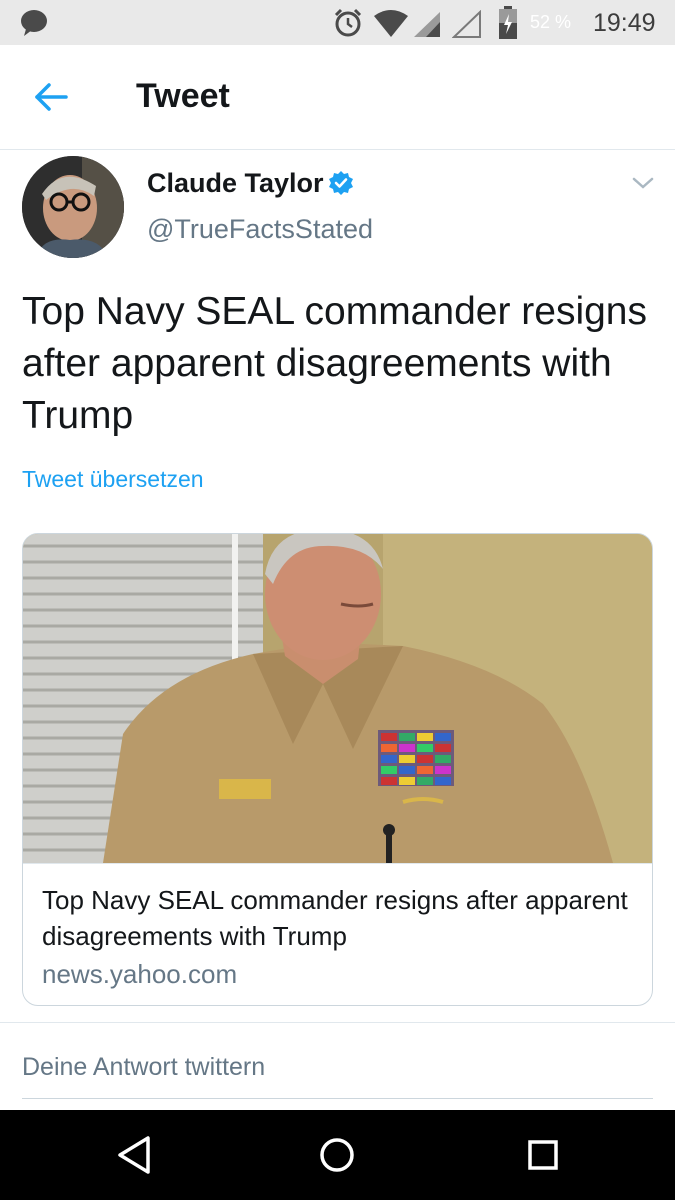 The height and width of the screenshot is (1200, 675). I want to click on battery-icon, so click(508, 22).